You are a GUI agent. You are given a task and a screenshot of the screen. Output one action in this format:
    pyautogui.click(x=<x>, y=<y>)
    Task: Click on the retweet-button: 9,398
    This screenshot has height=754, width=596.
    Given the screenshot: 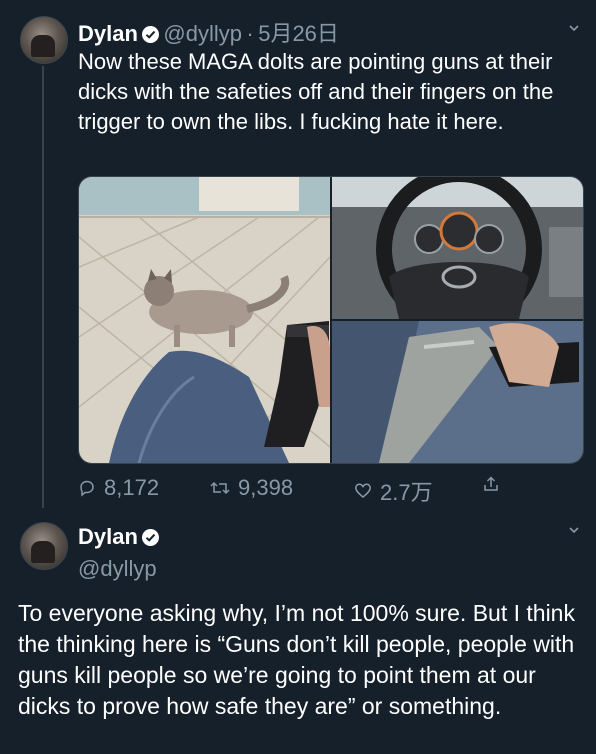 What is the action you would take?
    pyautogui.click(x=251, y=488)
    